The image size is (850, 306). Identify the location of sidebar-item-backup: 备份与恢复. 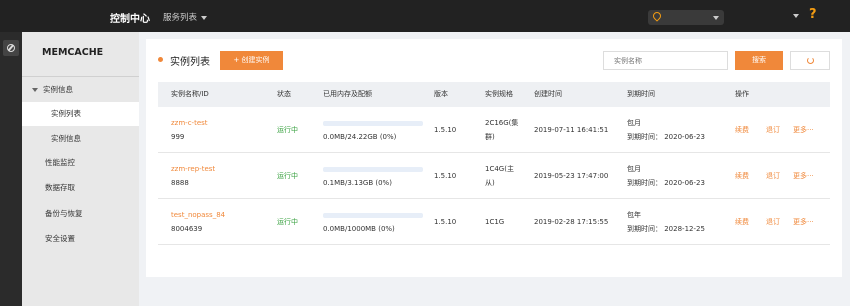
(80, 214).